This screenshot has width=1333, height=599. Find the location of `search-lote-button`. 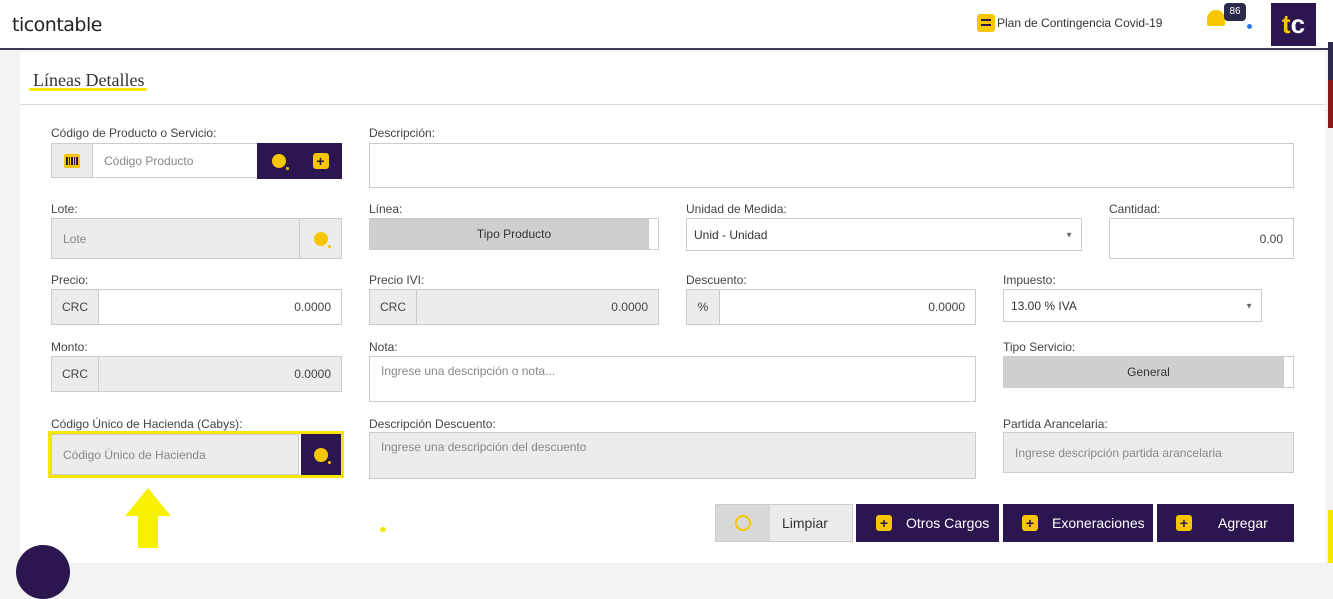

search-lote-button is located at coordinates (320, 238).